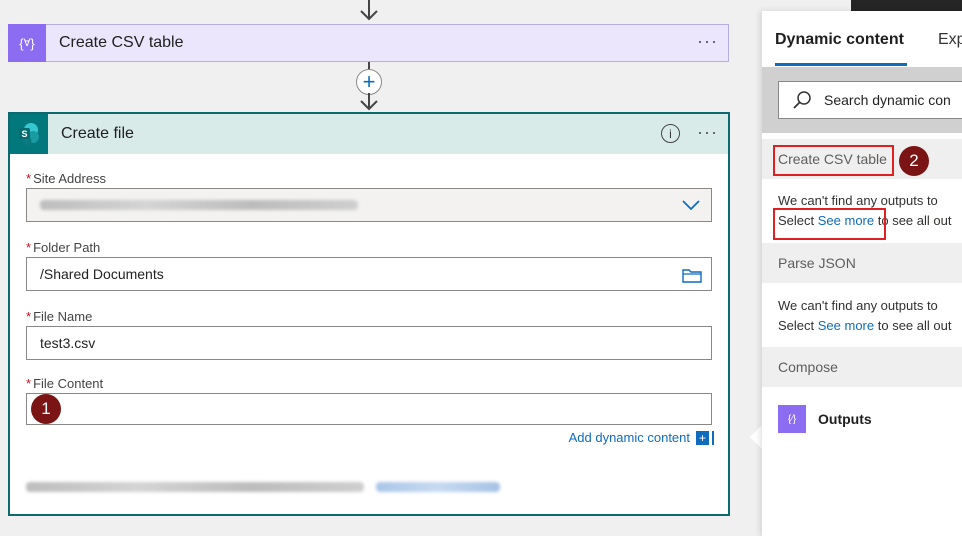  I want to click on tab-dynamic-content: Dynamic content, so click(839, 40).